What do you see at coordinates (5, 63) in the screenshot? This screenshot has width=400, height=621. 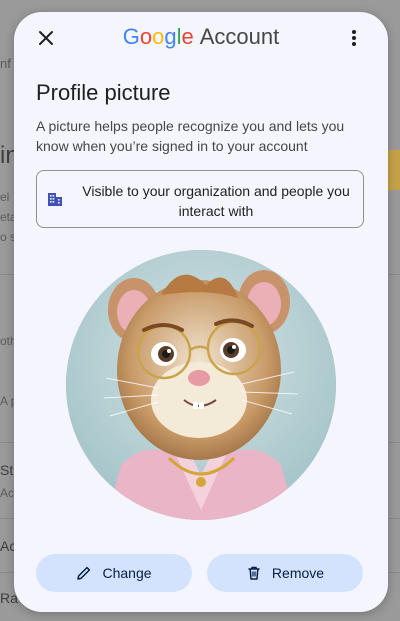 I see `background-text: nf` at bounding box center [5, 63].